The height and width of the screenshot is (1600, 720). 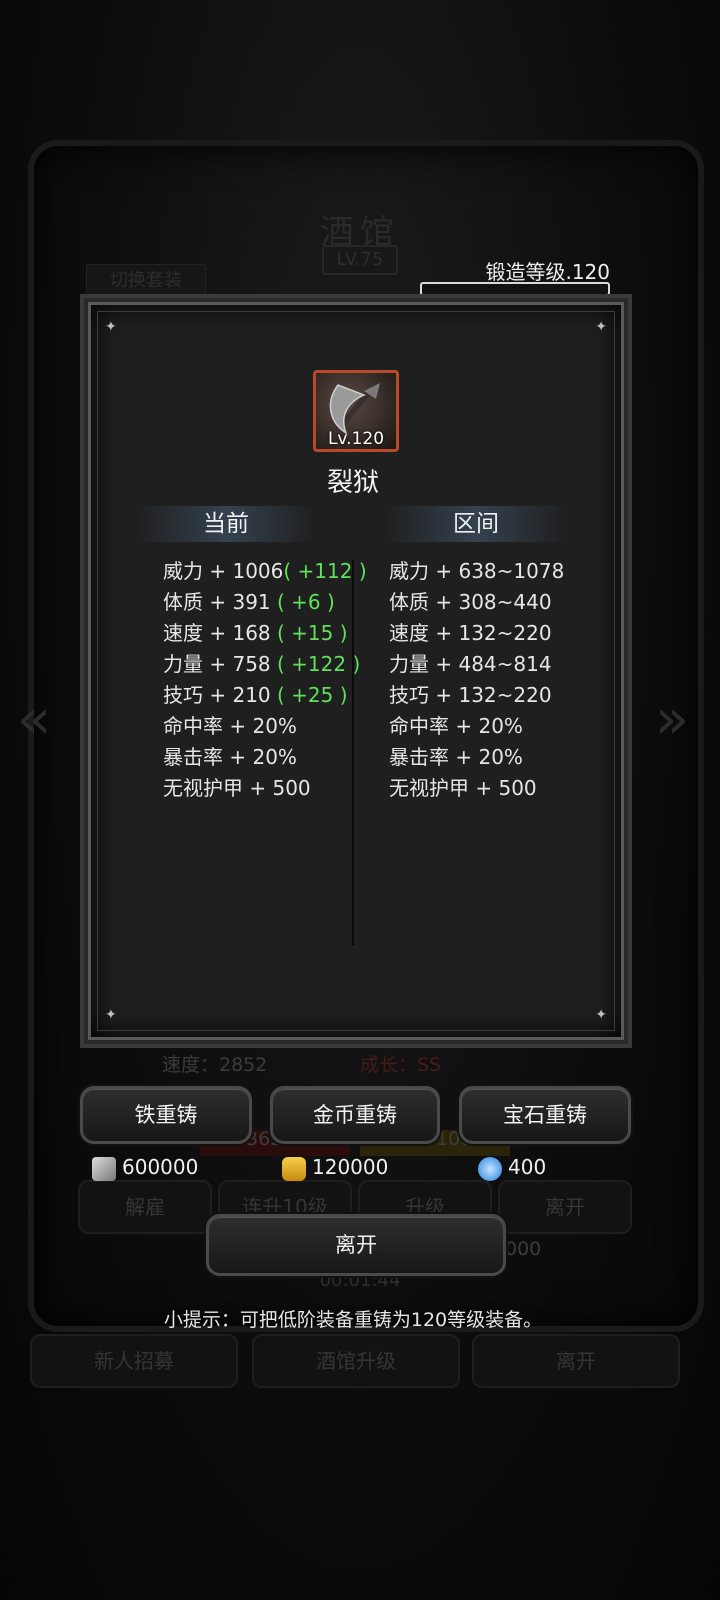 What do you see at coordinates (477, 571) in the screenshot?
I see `range-stat-row: 威力 + 638~1078` at bounding box center [477, 571].